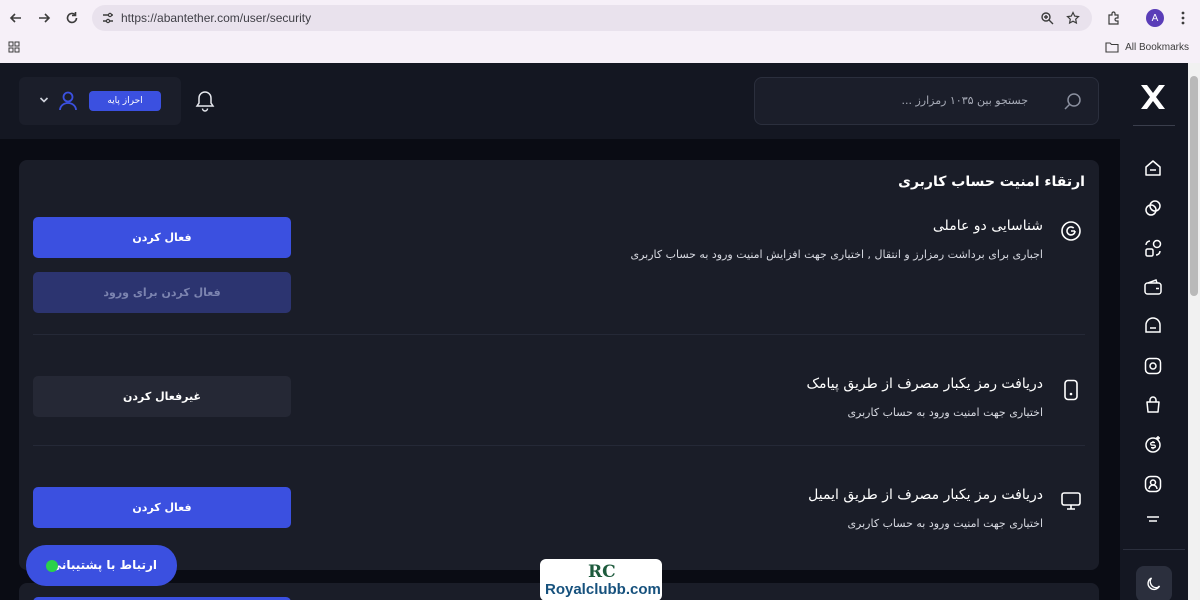 The width and height of the screenshot is (1200, 600). I want to click on apps-grid-icon, so click(14, 47).